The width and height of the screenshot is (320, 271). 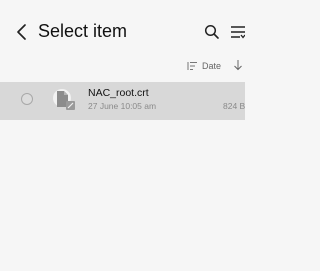 What do you see at coordinates (27, 99) in the screenshot?
I see `select-radio` at bounding box center [27, 99].